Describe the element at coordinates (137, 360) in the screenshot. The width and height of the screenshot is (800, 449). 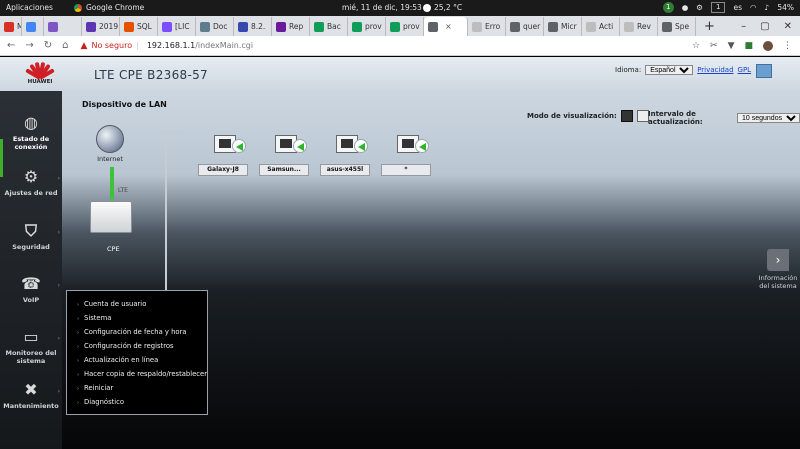
I see `menu-item: › Actualización en línea` at that location.